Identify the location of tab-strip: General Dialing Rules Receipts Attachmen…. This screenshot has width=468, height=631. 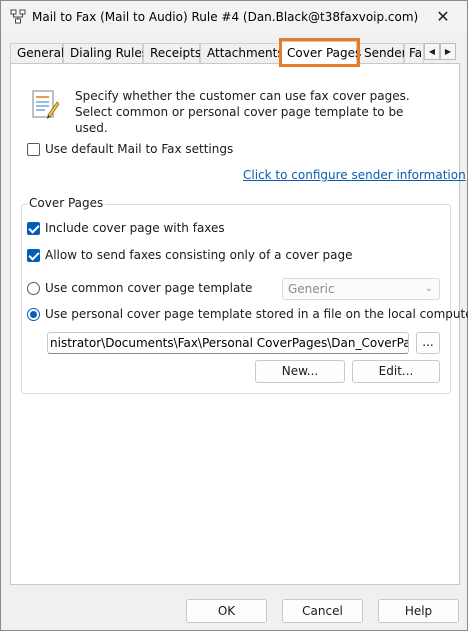
(235, 52).